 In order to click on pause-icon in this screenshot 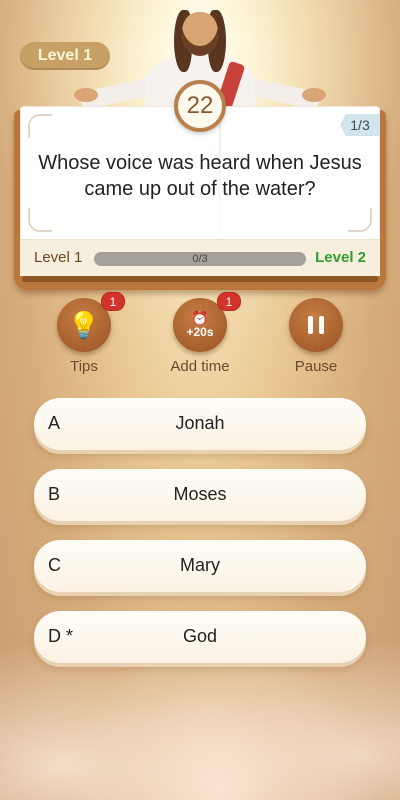, I will do `click(316, 325)`.